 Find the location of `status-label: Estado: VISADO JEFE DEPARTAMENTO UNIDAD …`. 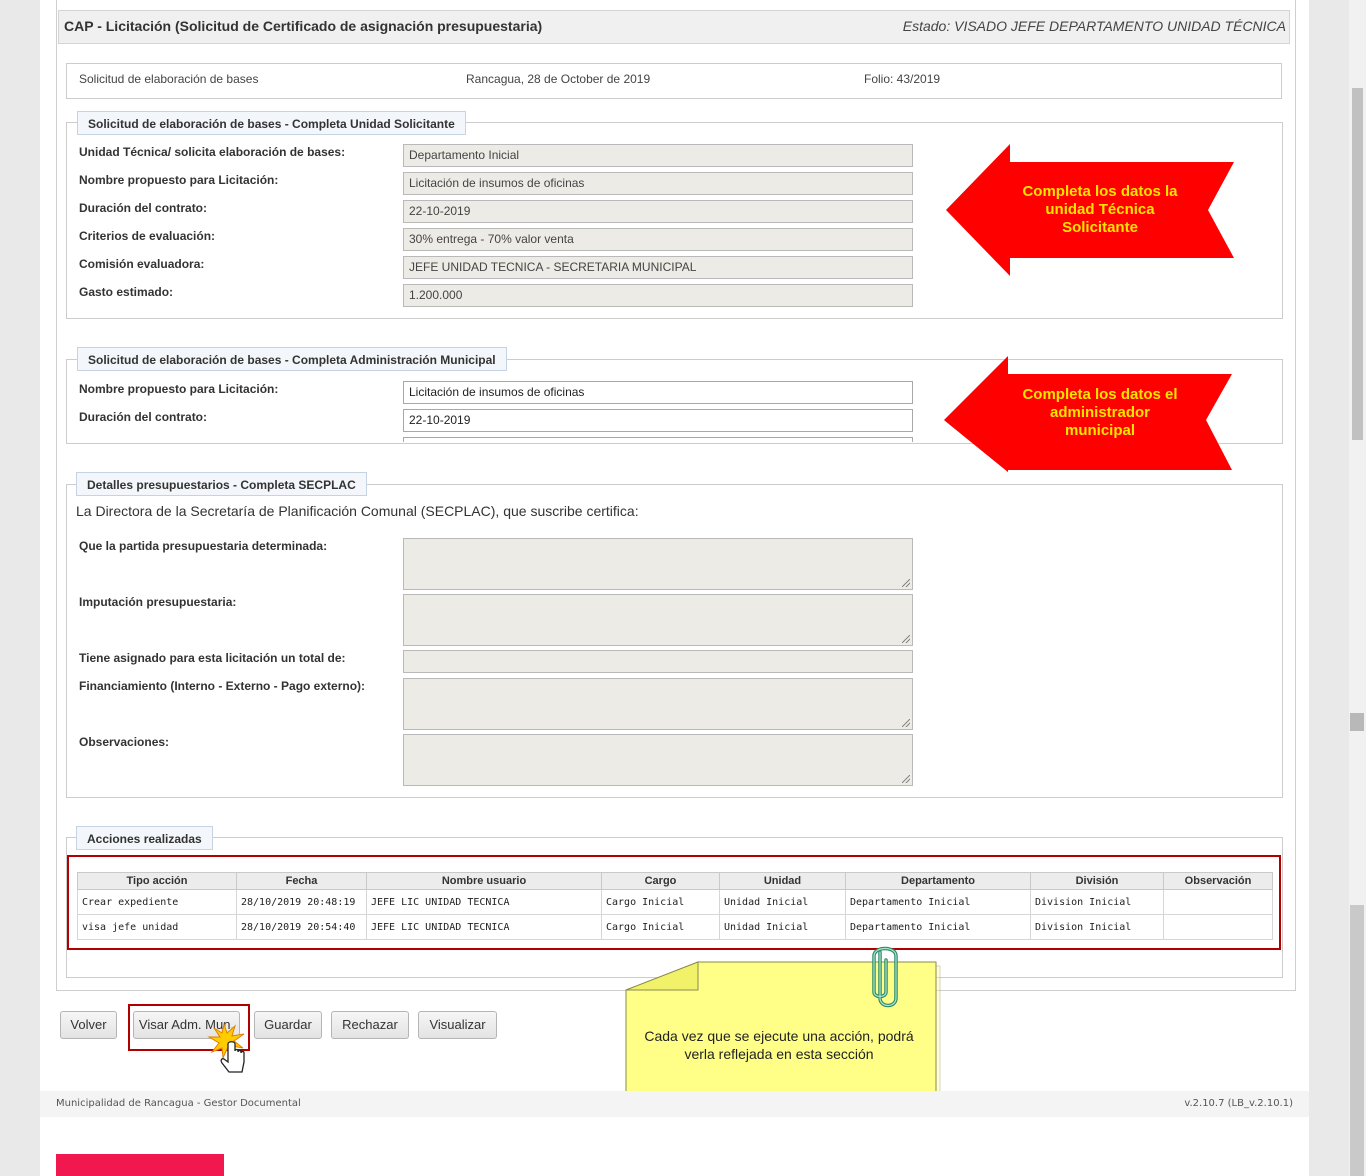

status-label: Estado: VISADO JEFE DEPARTAMENTO UNIDAD … is located at coordinates (1094, 26).